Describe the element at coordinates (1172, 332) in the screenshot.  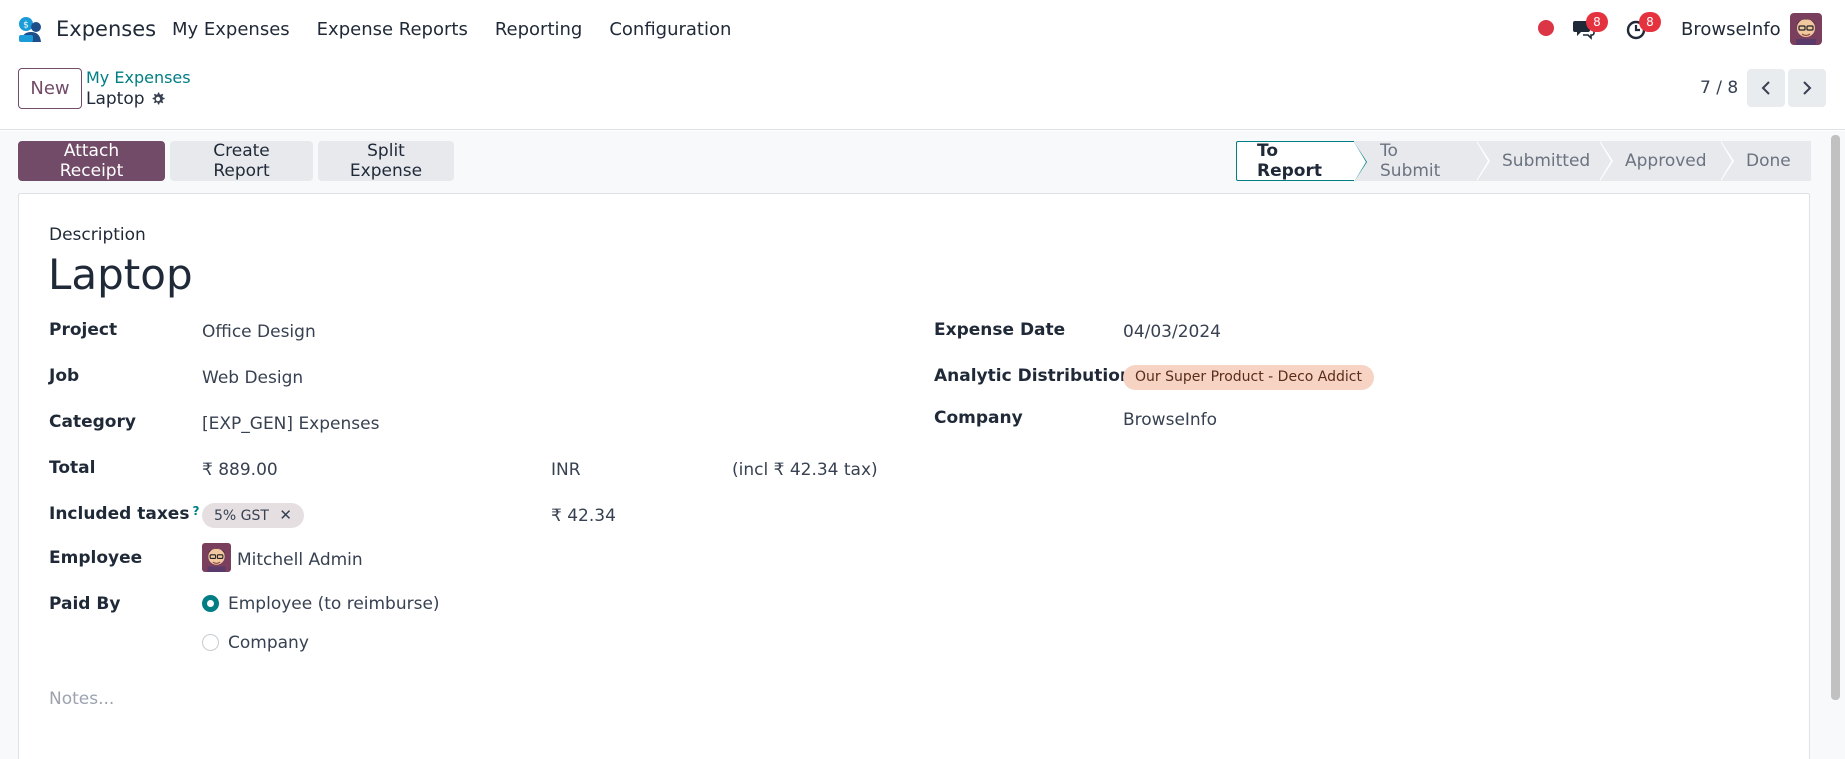
I see `expense-date-field: 04/03/2024` at that location.